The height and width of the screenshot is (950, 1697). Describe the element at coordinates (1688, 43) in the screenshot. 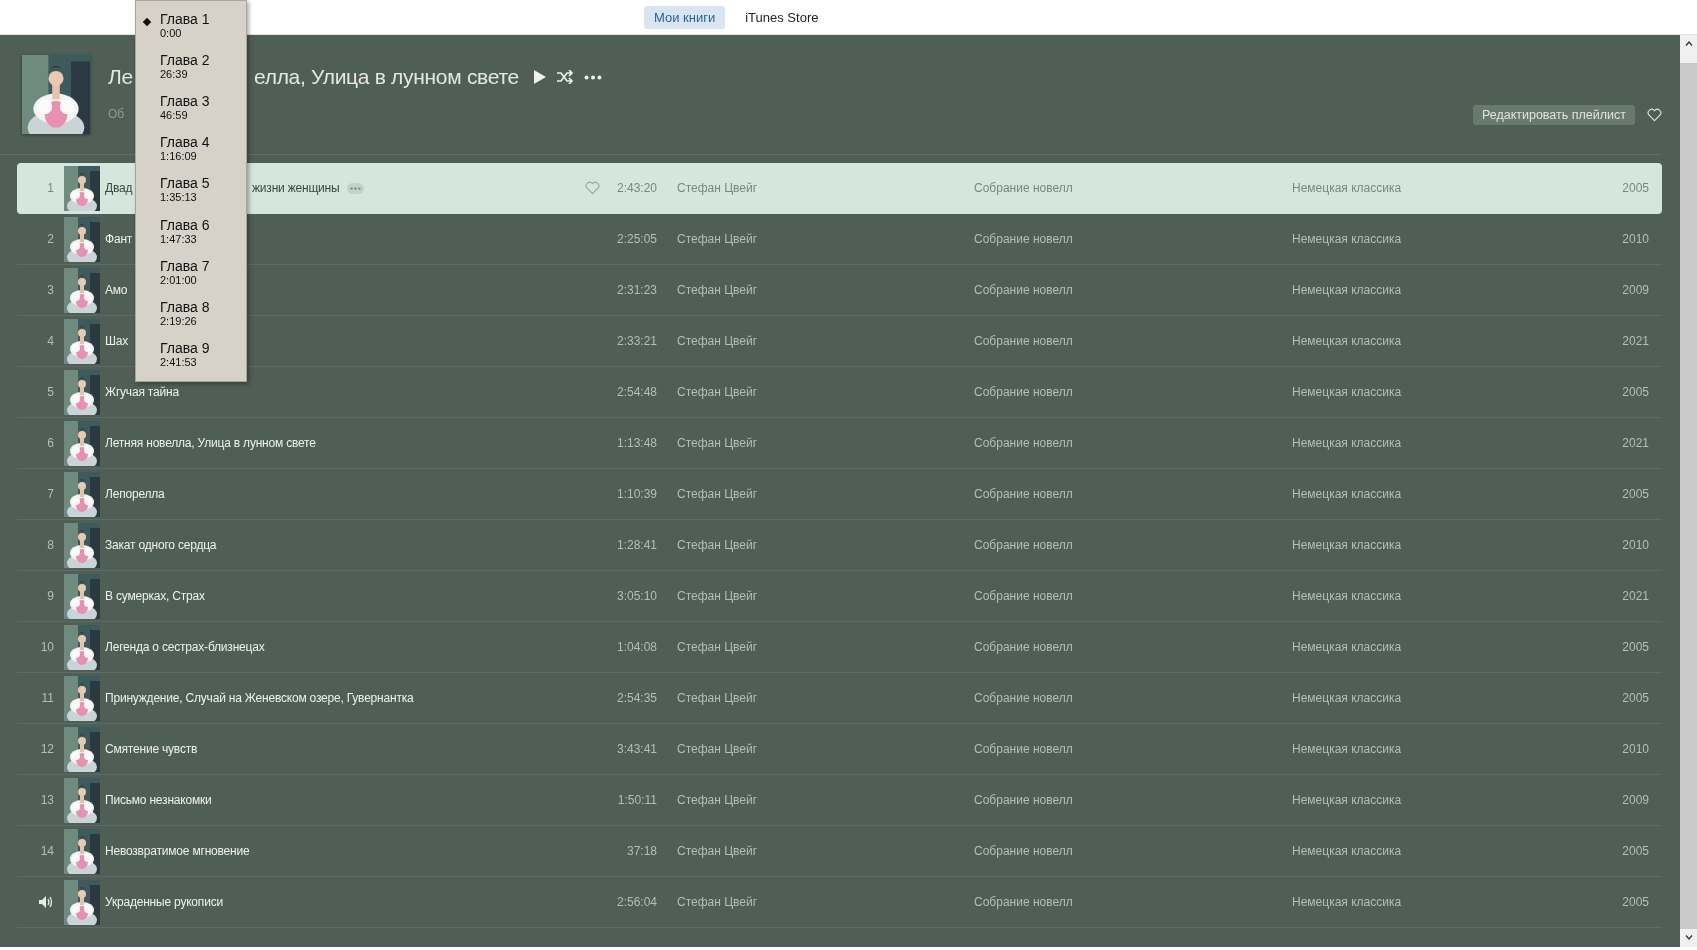

I see `scroll-up-icon` at that location.